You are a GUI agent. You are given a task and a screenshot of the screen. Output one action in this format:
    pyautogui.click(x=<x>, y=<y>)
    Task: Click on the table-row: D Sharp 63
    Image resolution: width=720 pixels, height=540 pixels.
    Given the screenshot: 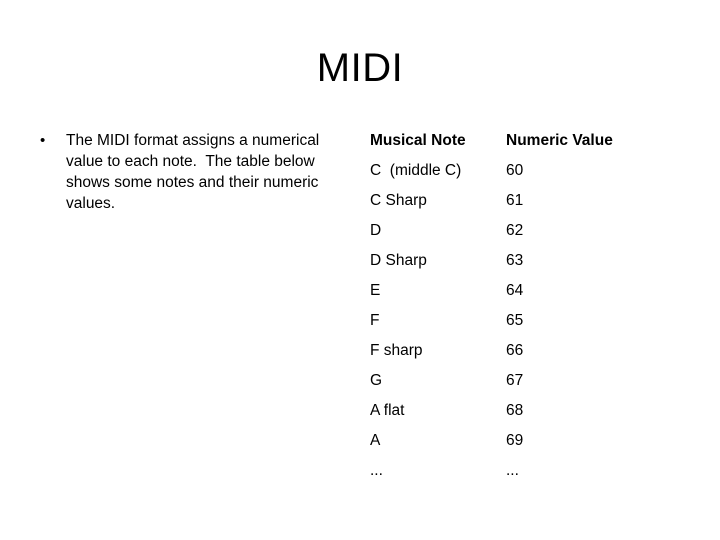 What is the action you would take?
    pyautogui.click(x=498, y=266)
    